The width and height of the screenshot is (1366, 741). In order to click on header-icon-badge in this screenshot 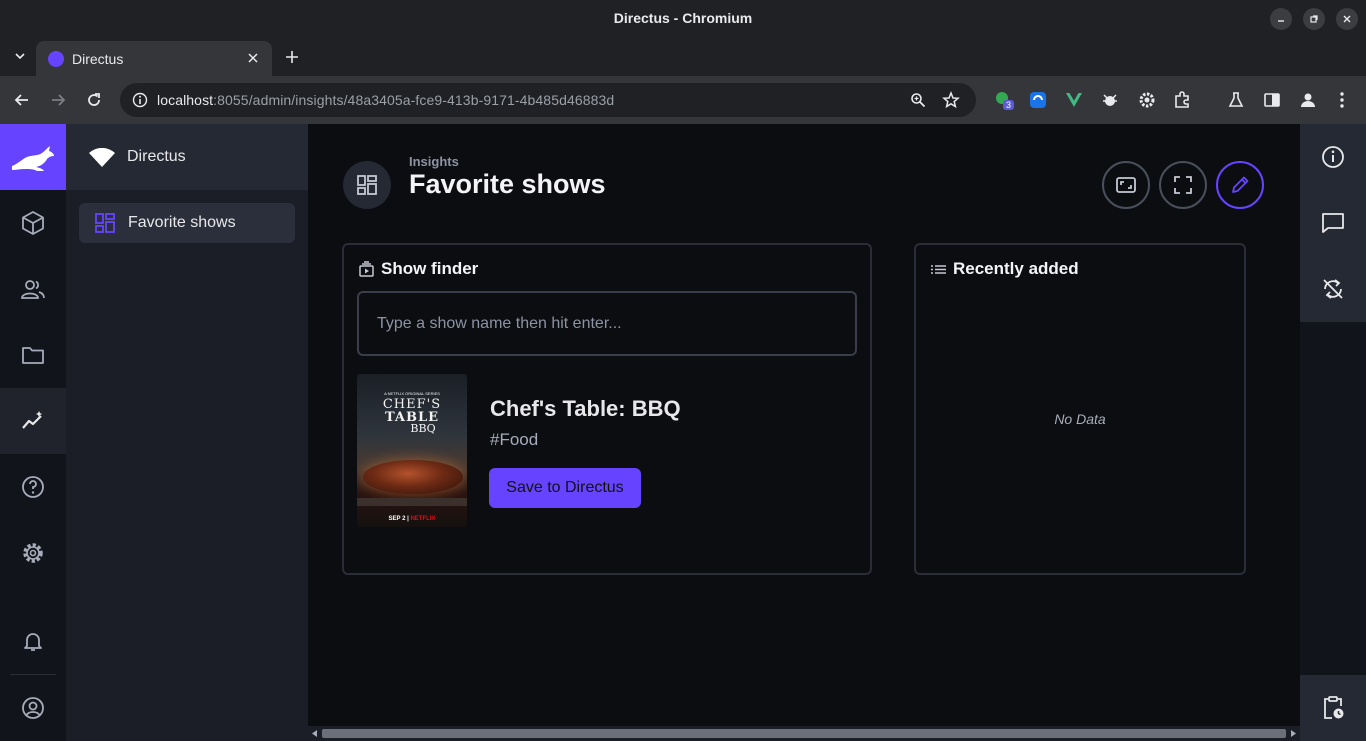, I will do `click(367, 185)`.